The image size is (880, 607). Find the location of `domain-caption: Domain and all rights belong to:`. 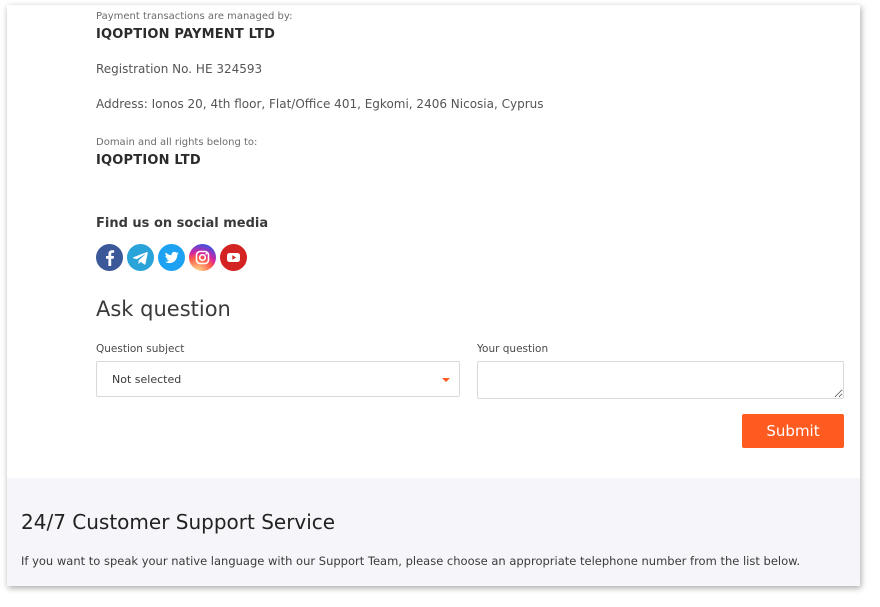

domain-caption: Domain and all rights belong to: is located at coordinates (177, 142).